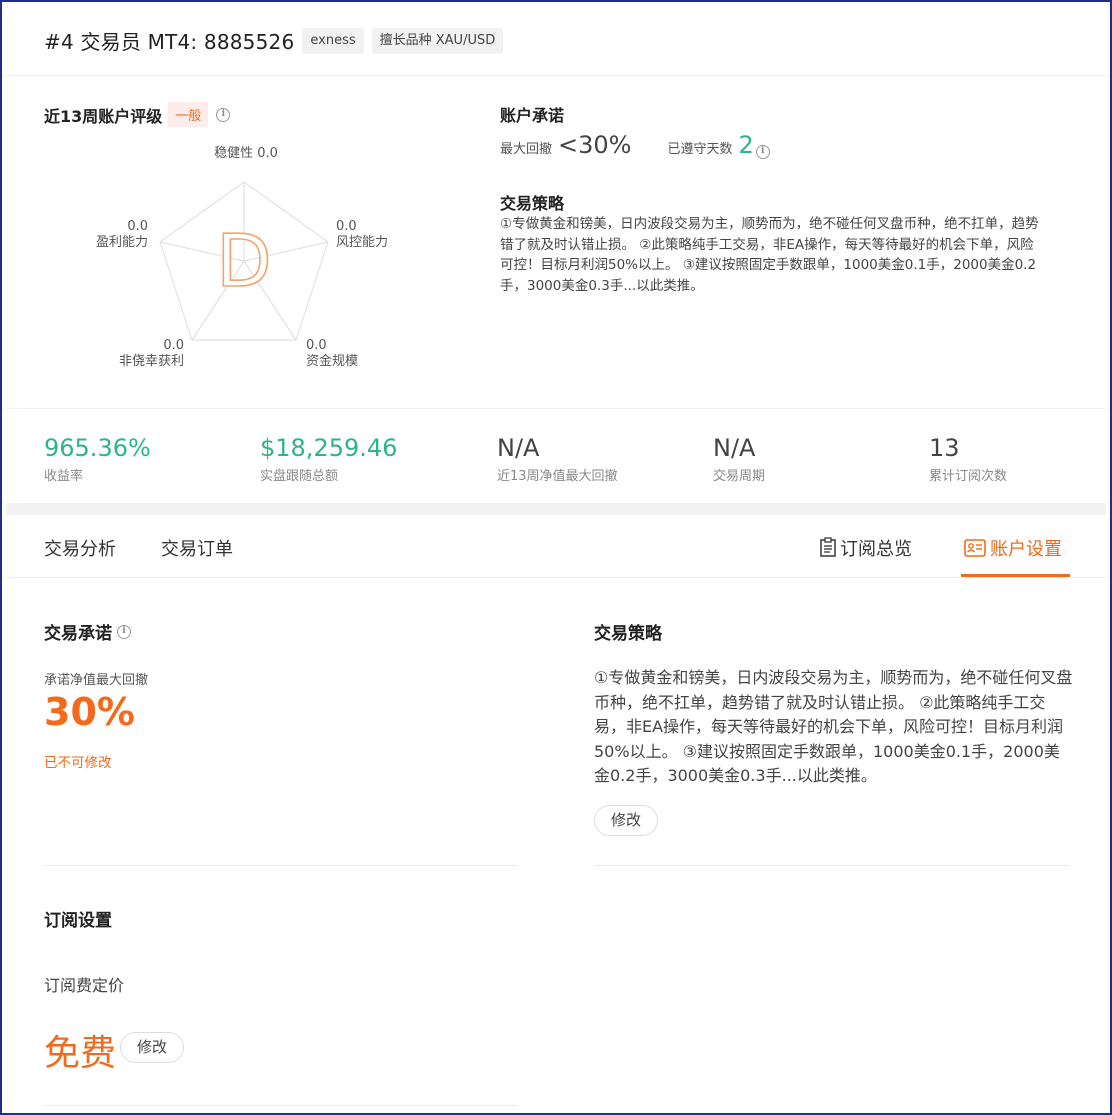 The width and height of the screenshot is (1112, 1115). What do you see at coordinates (362, 234) in the screenshot?
I see `radar-label-risk: 0.0 风控能力` at bounding box center [362, 234].